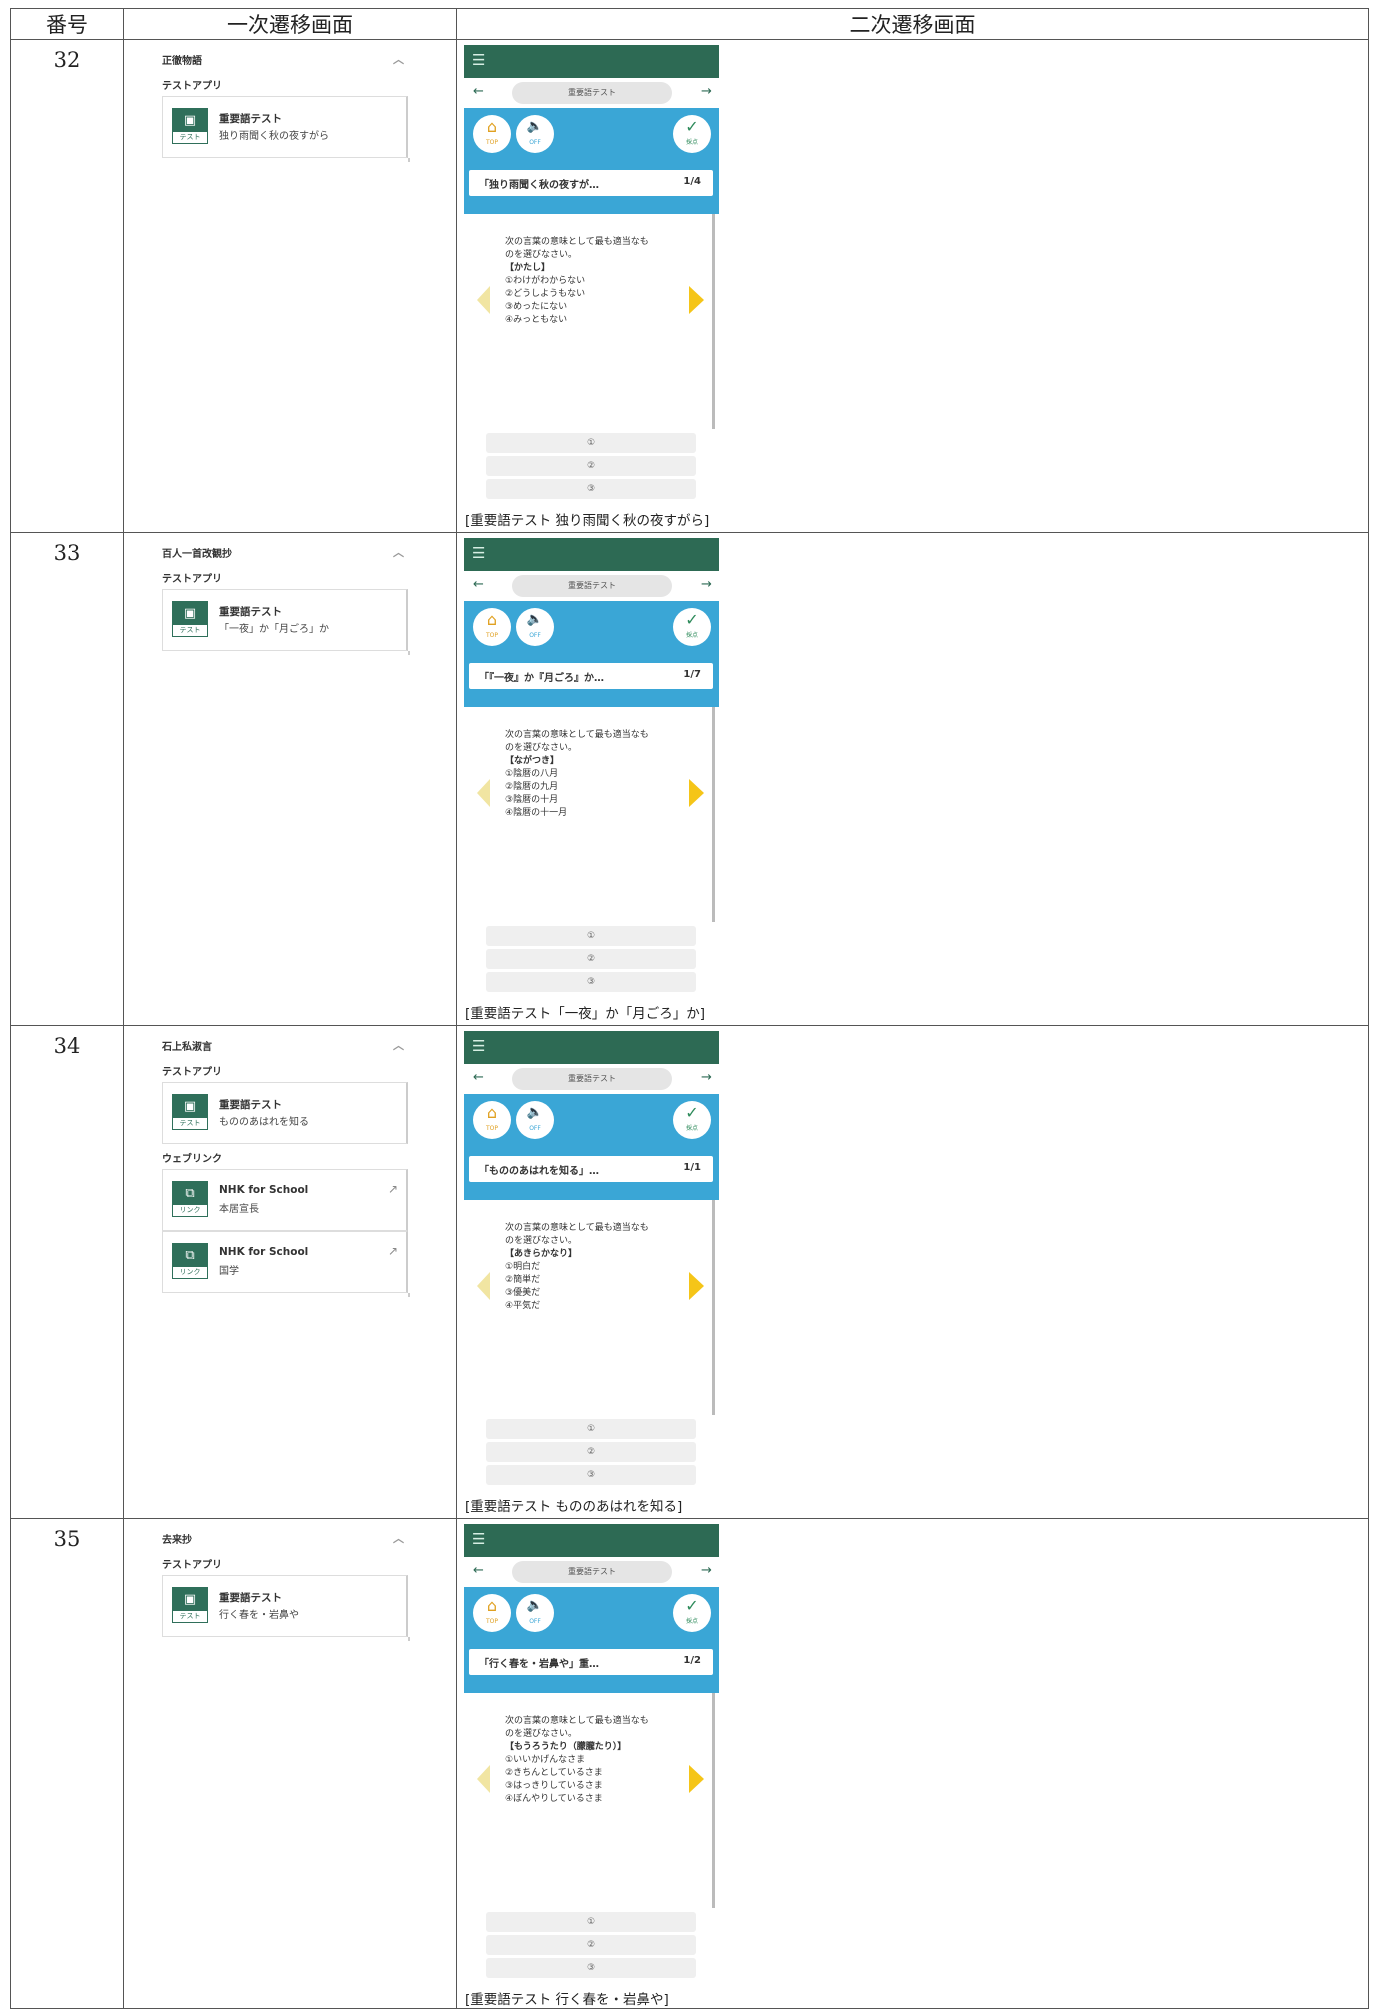  Describe the element at coordinates (523, 1306) in the screenshot. I see `option-text: ④平気だ` at that location.